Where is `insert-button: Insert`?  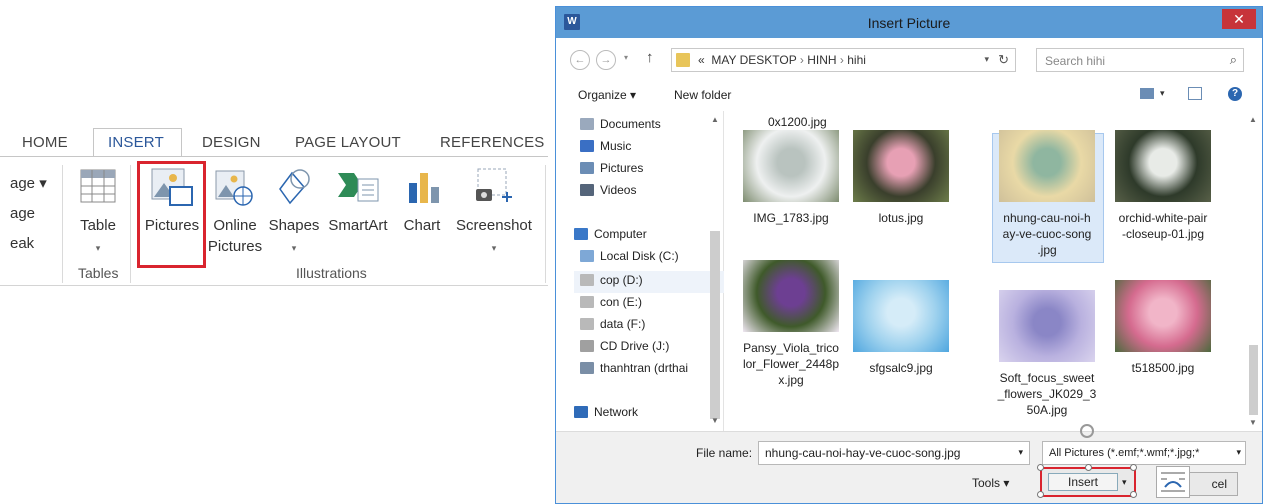
insert-button: Insert is located at coordinates (1083, 482).